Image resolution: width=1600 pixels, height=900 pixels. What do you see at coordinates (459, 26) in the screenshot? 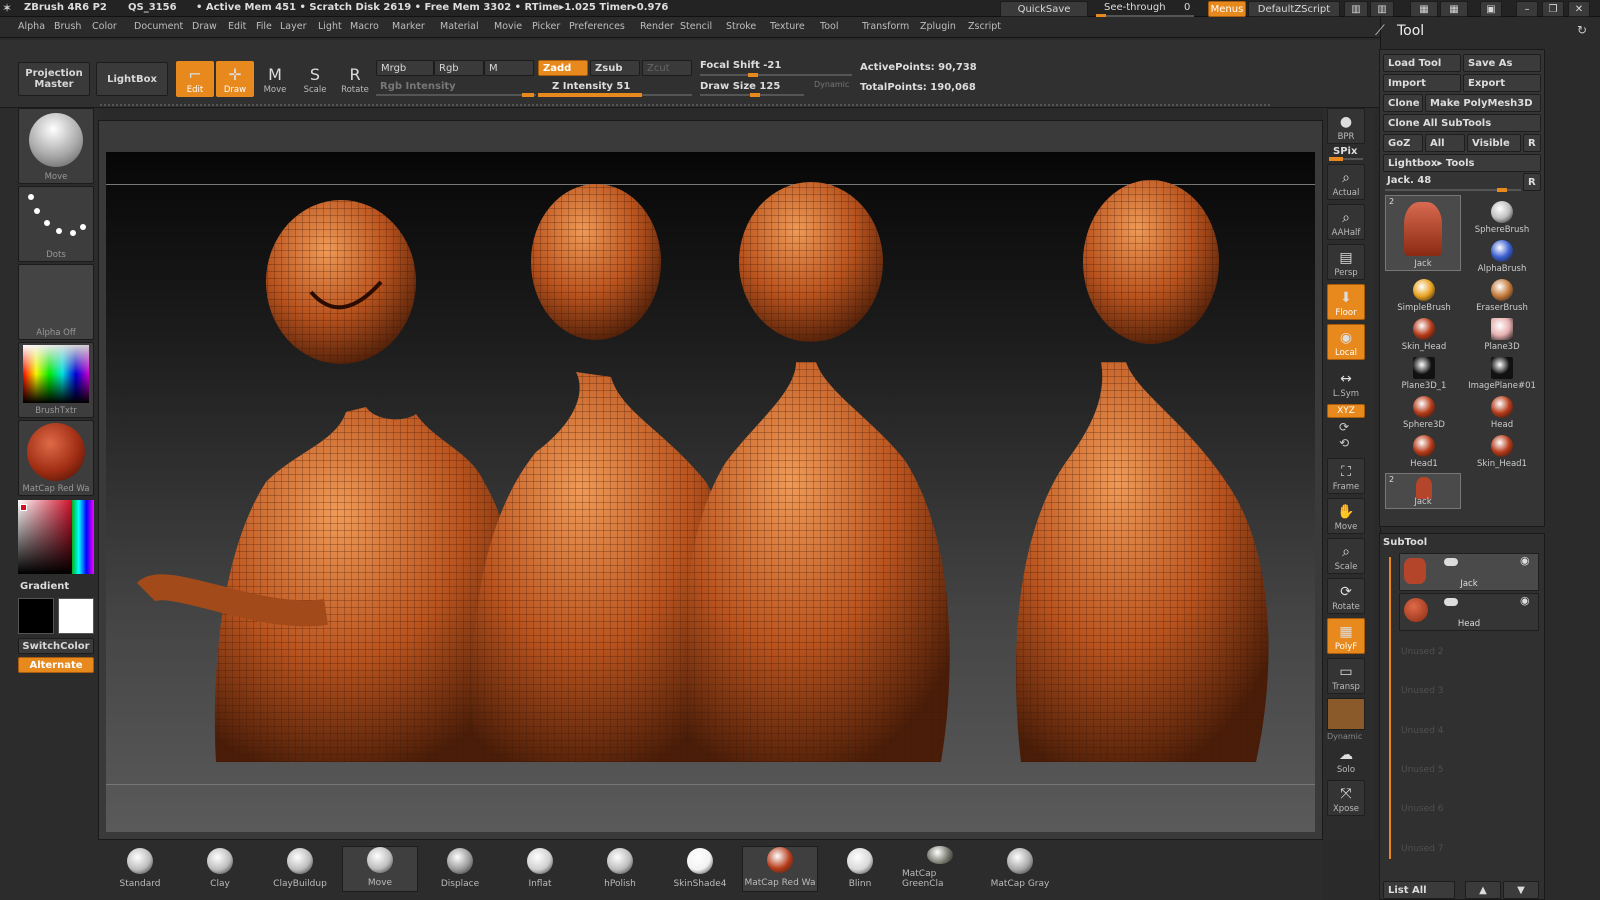
I see `menu-material: Material` at bounding box center [459, 26].